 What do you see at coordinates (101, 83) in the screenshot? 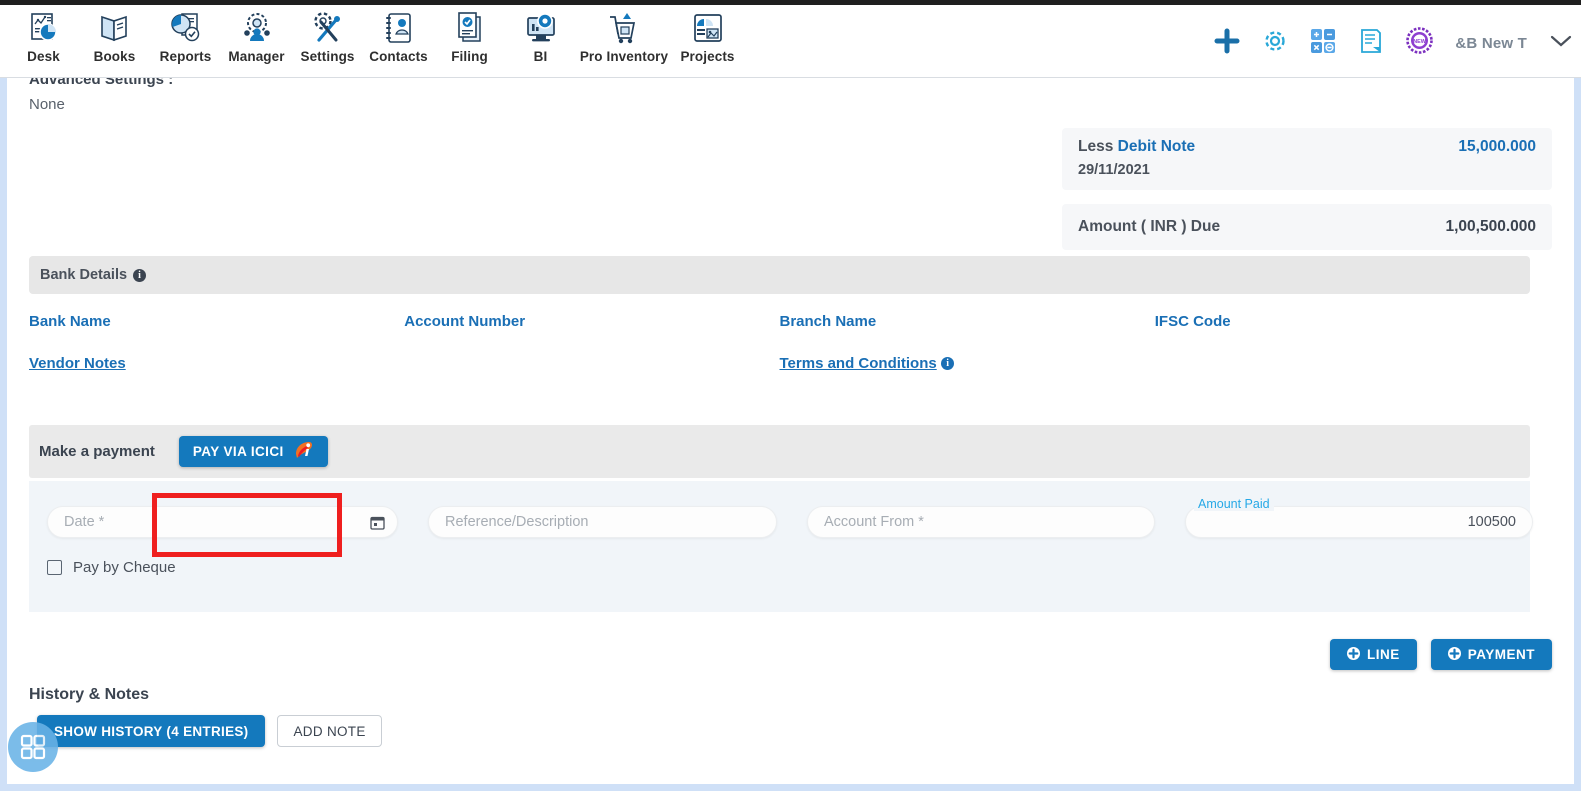
I see `advanced-settings-label: Advanced Settings :` at bounding box center [101, 83].